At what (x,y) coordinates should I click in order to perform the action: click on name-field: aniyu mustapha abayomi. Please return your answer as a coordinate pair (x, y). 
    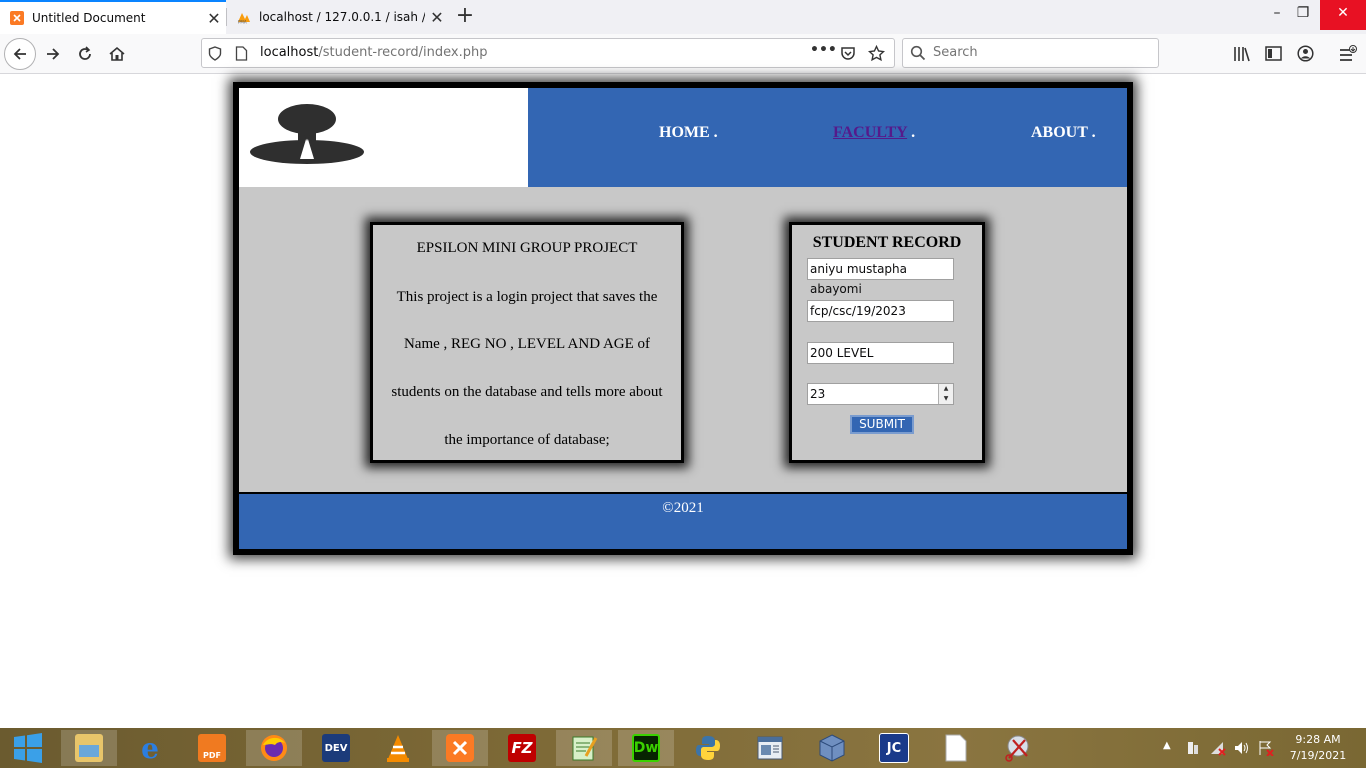
    Looking at the image, I should click on (880, 277).